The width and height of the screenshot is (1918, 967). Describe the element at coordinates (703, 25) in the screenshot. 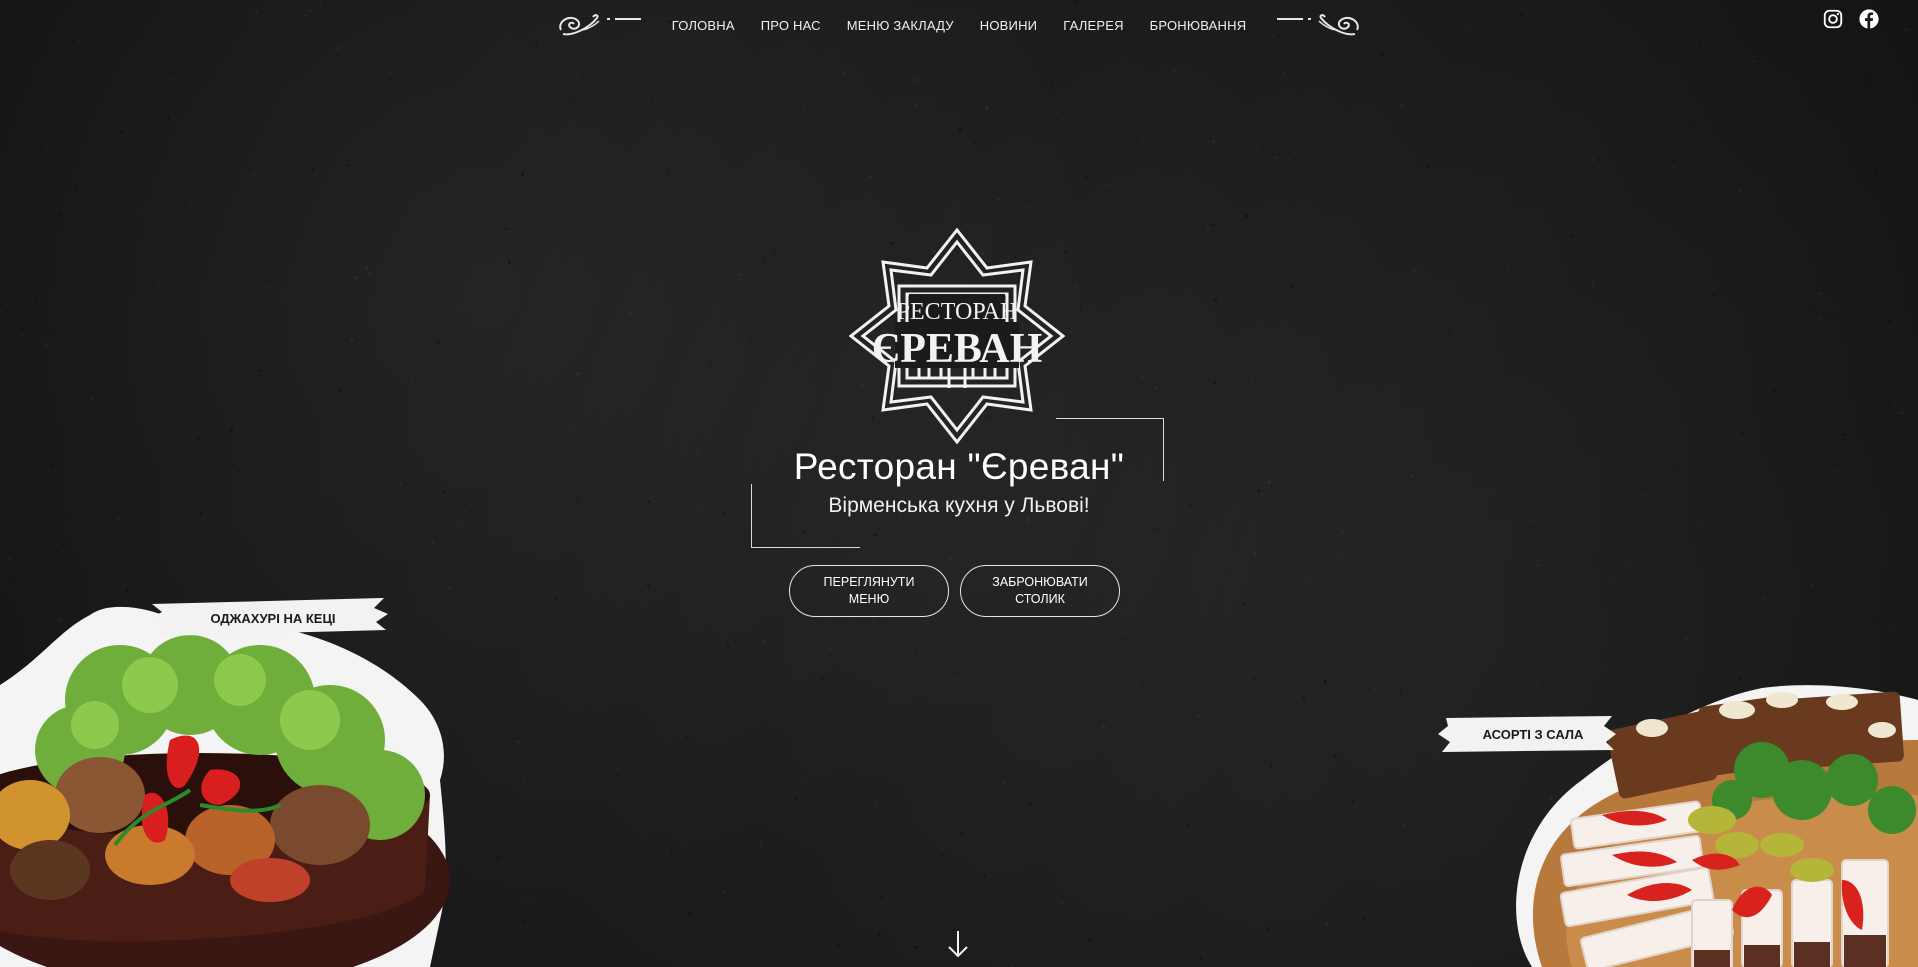

I see `nav-item-home: ГОЛОВНА` at that location.